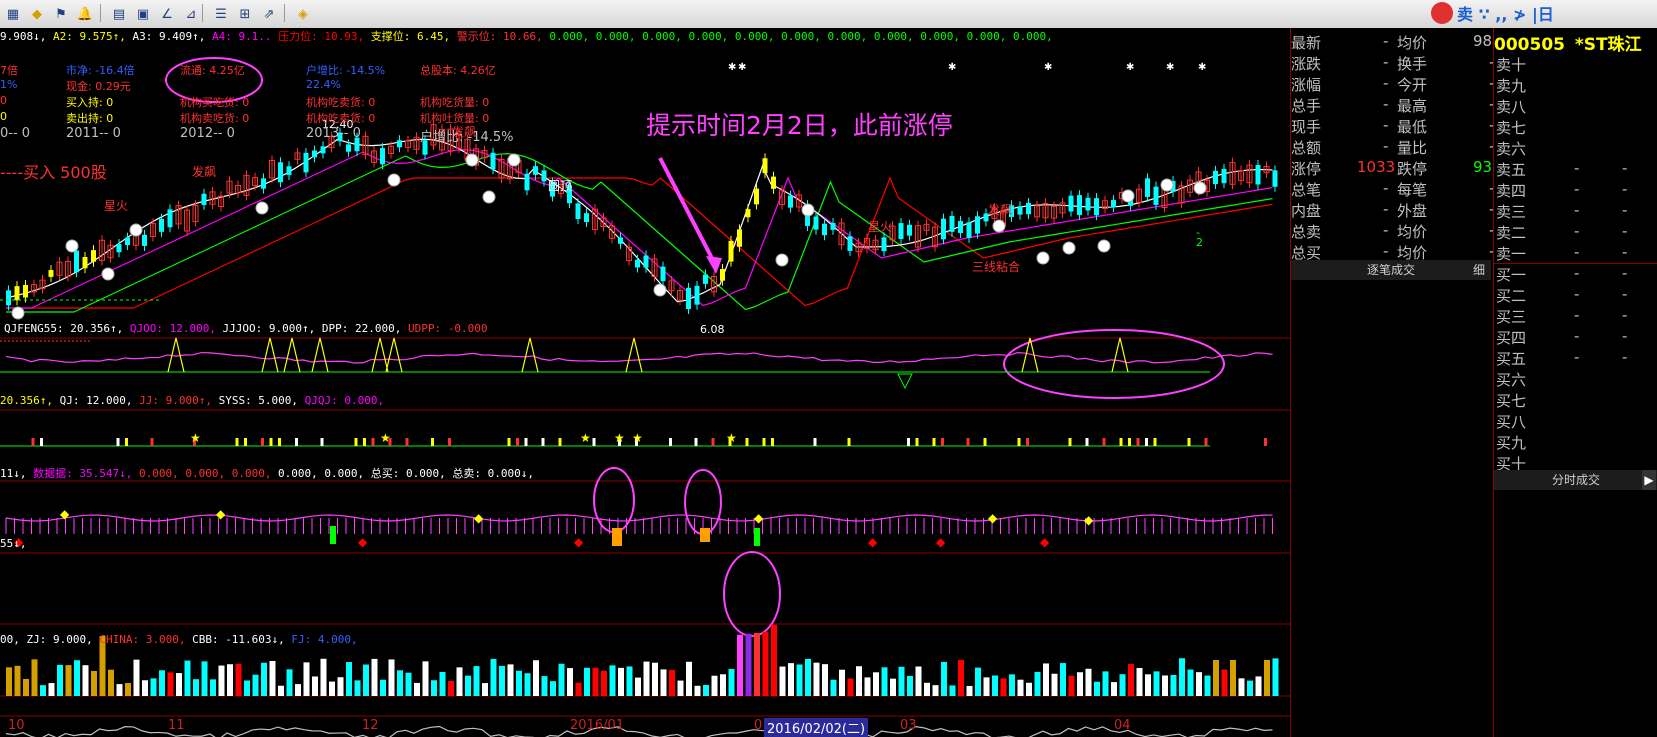 The image size is (1657, 737). What do you see at coordinates (85, 14) in the screenshot?
I see `bell-icon: 🔔` at bounding box center [85, 14].